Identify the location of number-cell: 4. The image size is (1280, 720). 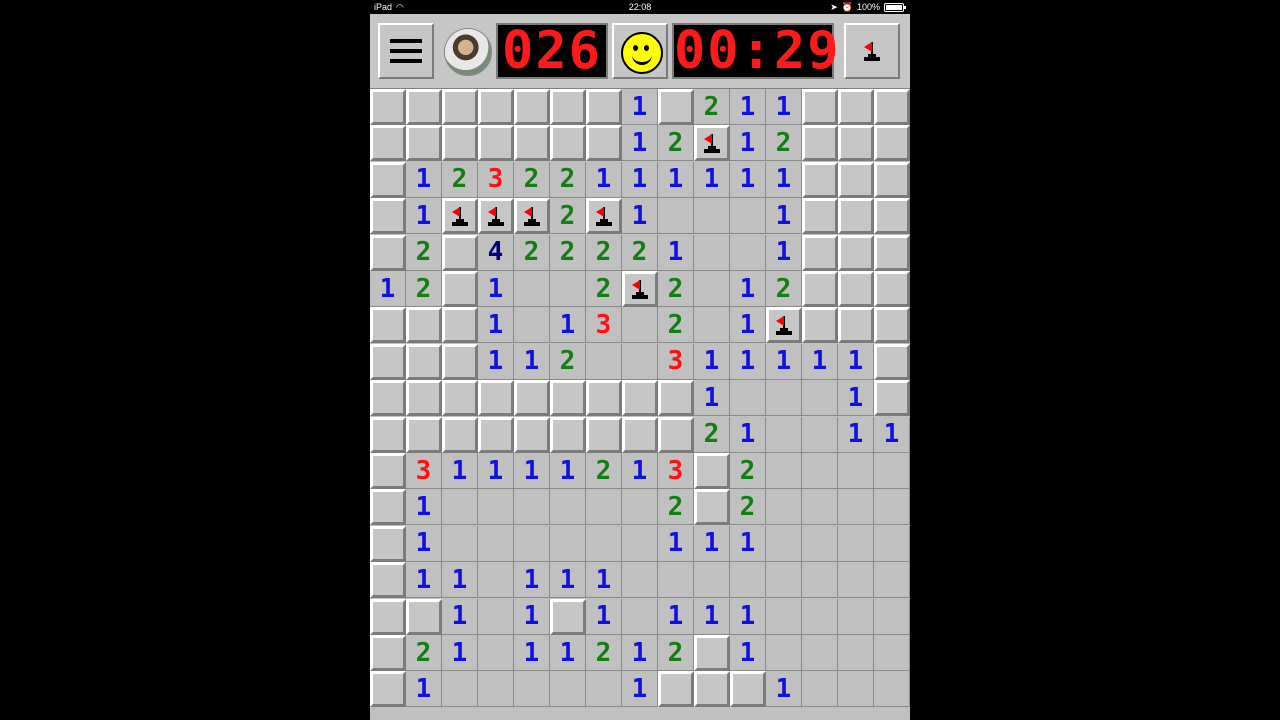
(496, 252).